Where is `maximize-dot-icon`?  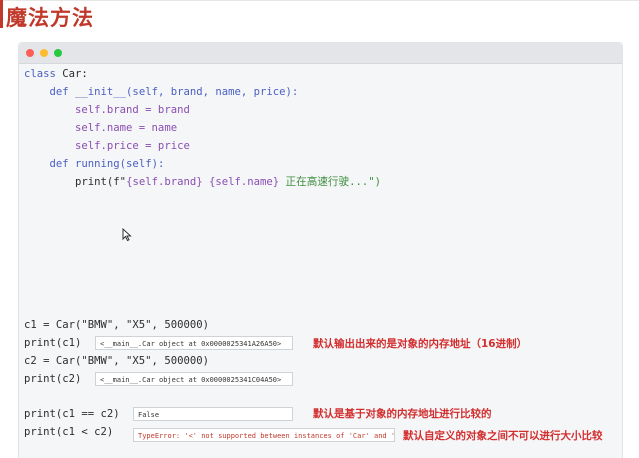 maximize-dot-icon is located at coordinates (58, 53).